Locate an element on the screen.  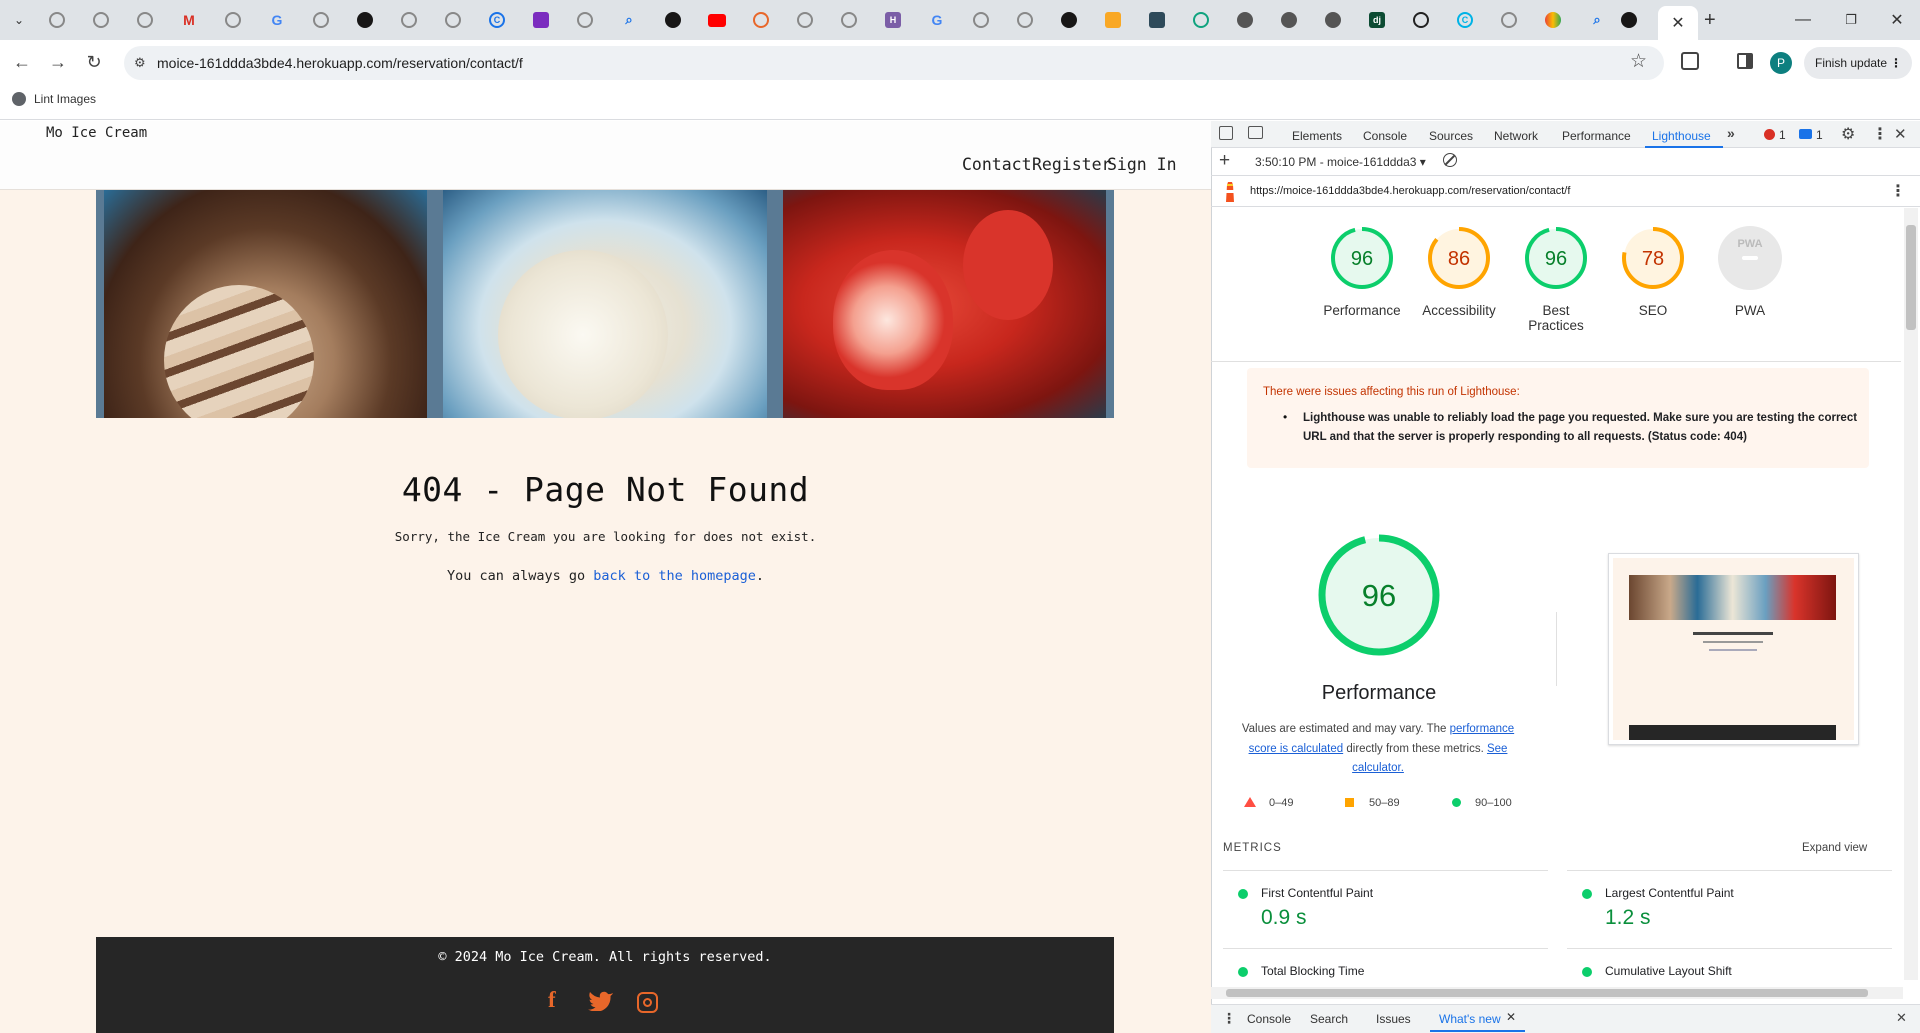
accessibility-gauge: 86 is located at coordinates (1459, 258).